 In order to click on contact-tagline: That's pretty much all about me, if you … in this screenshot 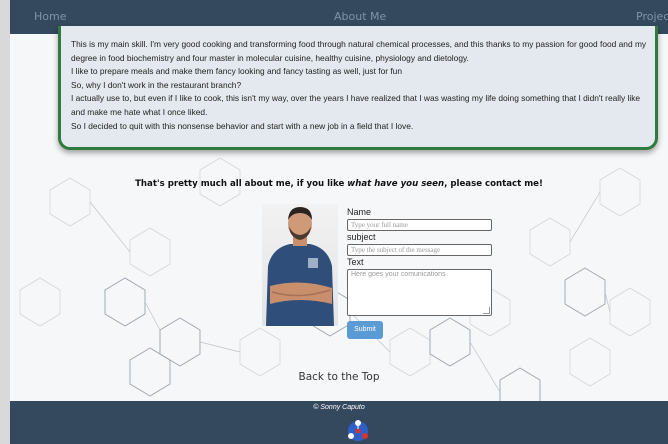, I will do `click(339, 184)`.